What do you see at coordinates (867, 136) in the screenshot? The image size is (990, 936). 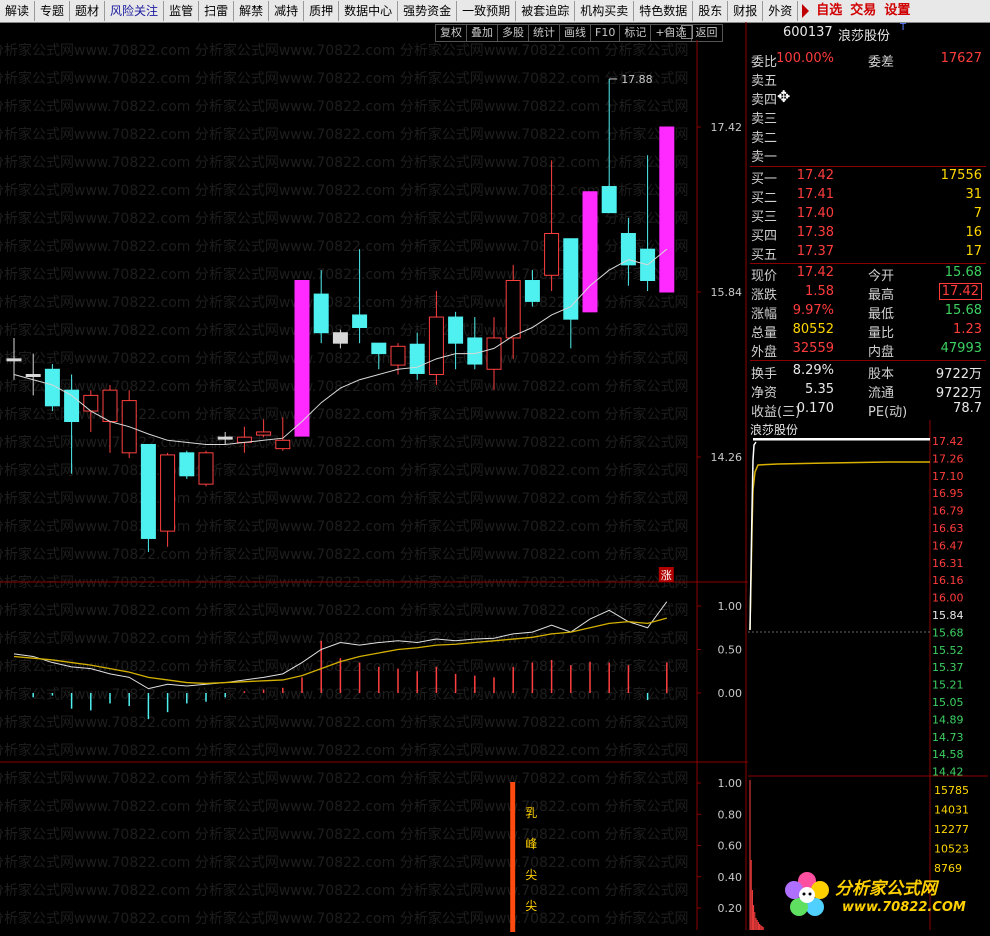 I see `sell-row-2: 卖二` at bounding box center [867, 136].